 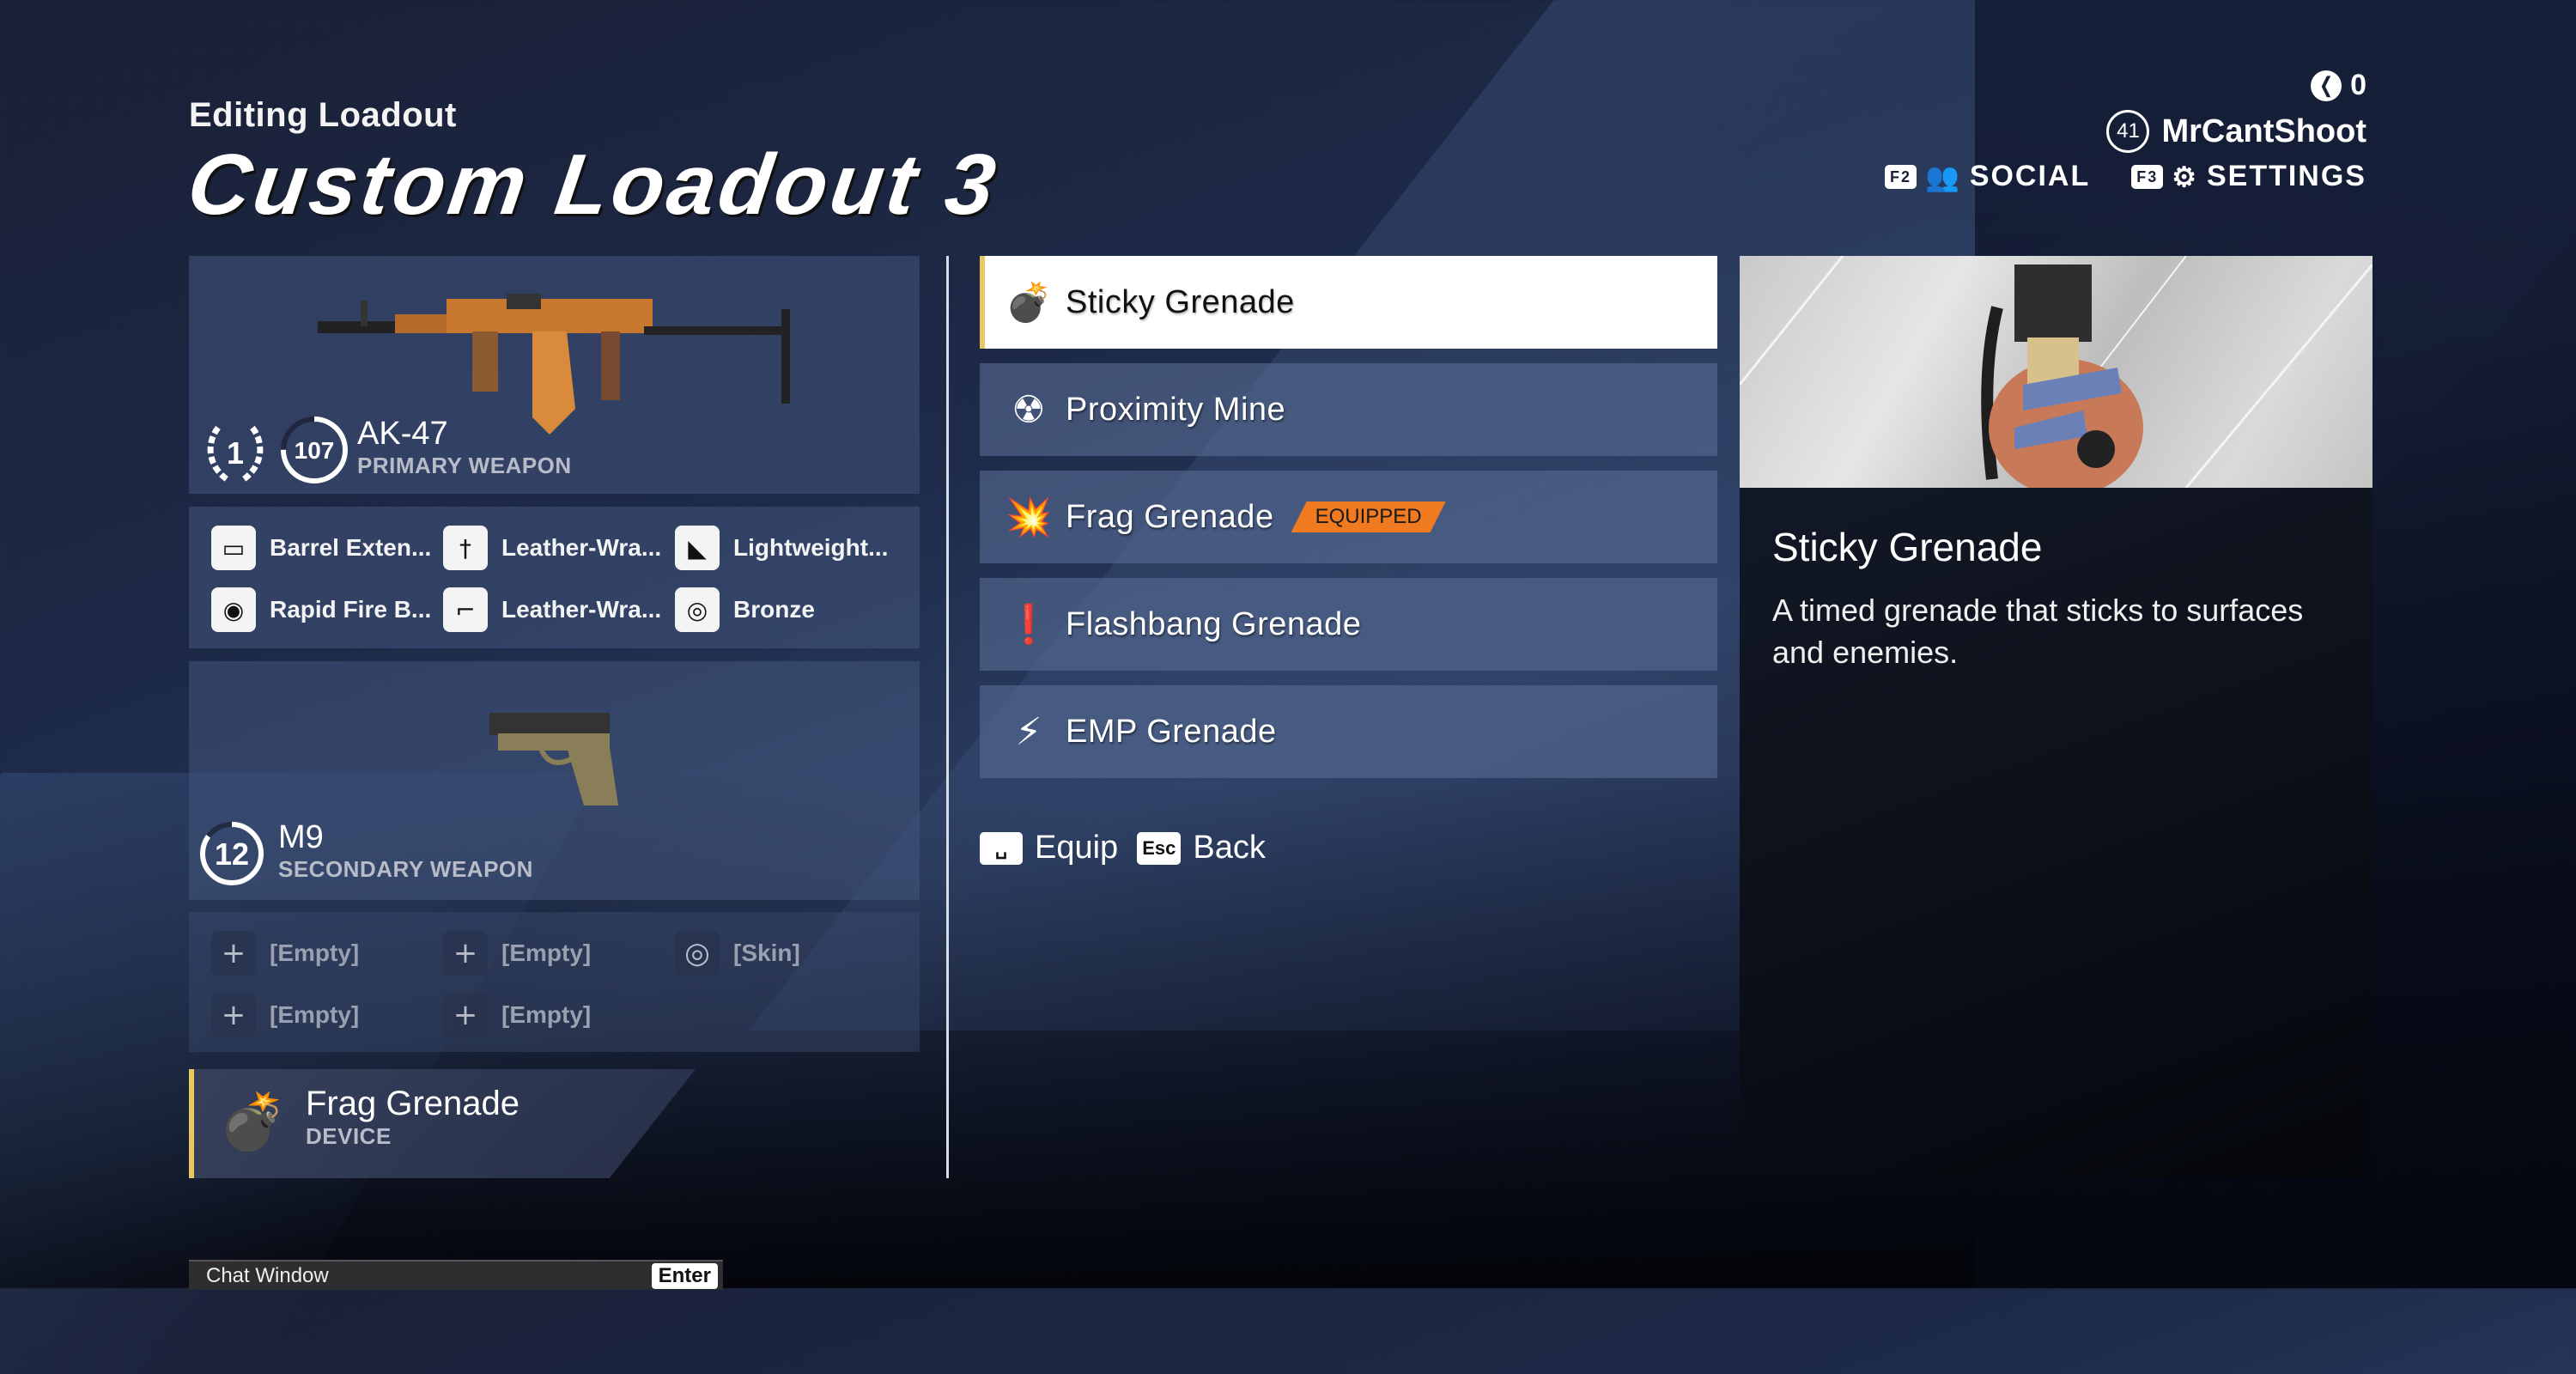 I want to click on device-item-label: Sticky Grenade, so click(x=1180, y=301).